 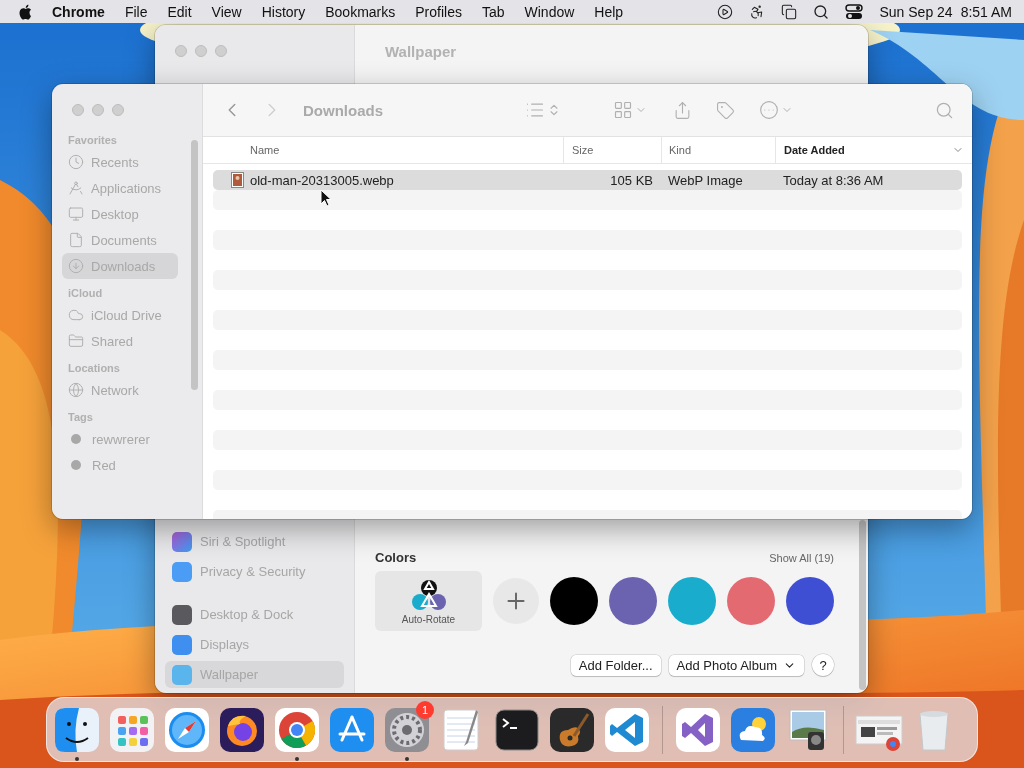 What do you see at coordinates (76, 162) in the screenshot?
I see `clock-icon` at bounding box center [76, 162].